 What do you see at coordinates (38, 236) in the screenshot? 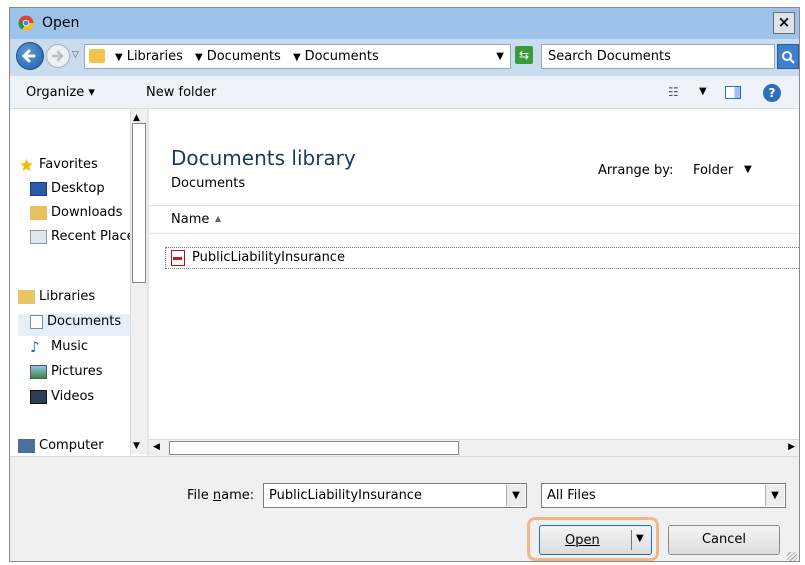
I see `recent-places-icon` at bounding box center [38, 236].